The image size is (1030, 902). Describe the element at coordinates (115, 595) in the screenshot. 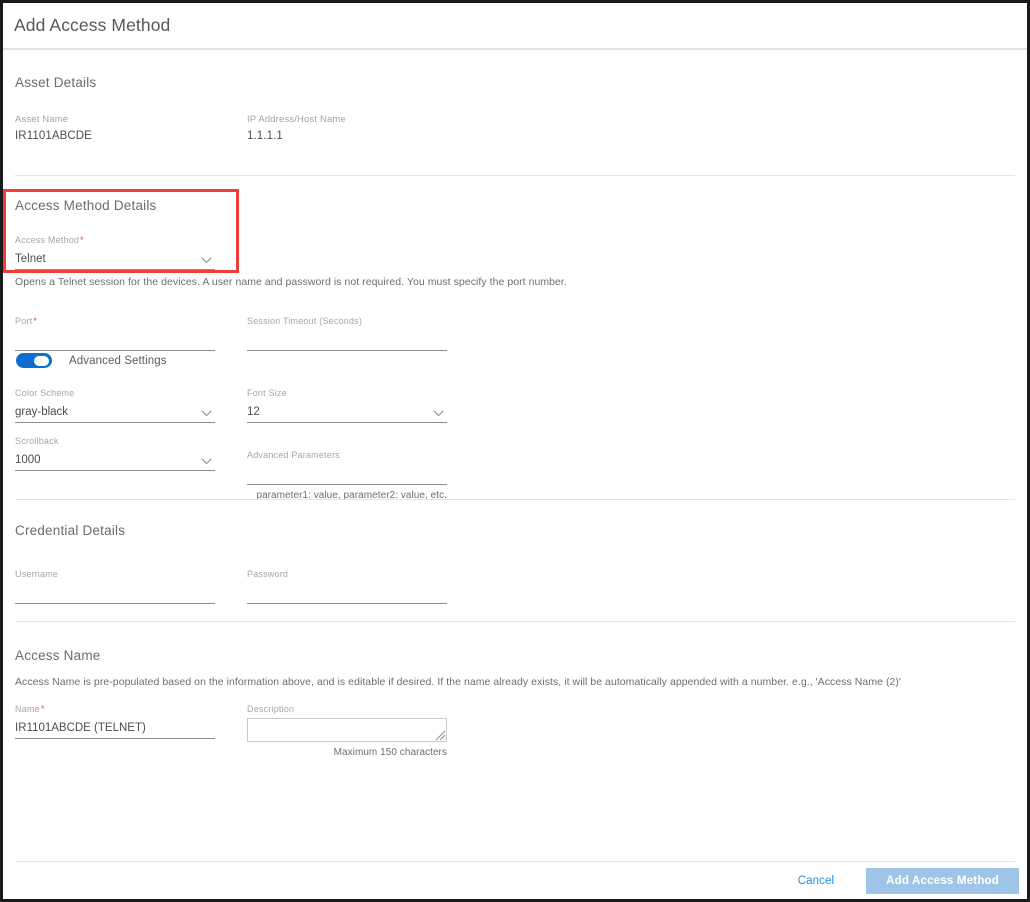

I see `username-input` at that location.